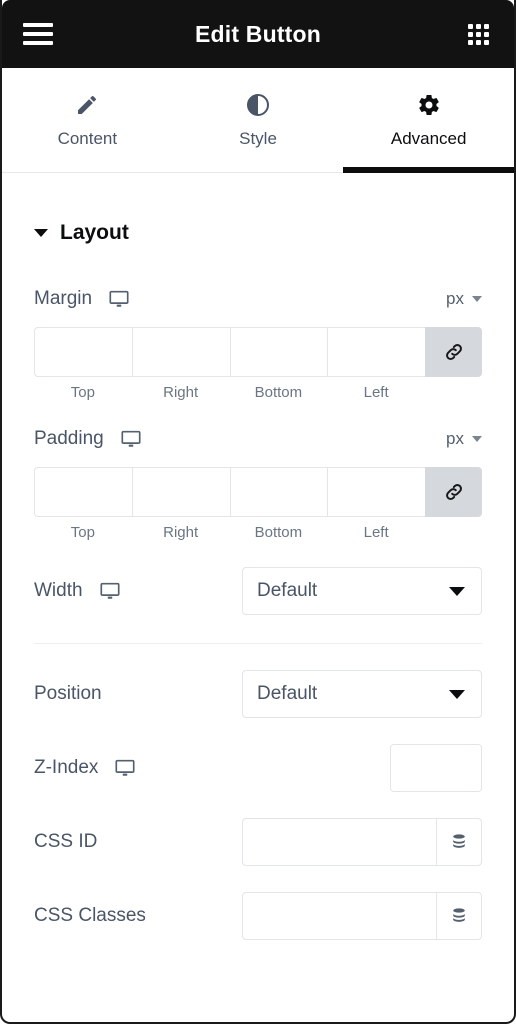 The image size is (516, 1024). Describe the element at coordinates (181, 532) in the screenshot. I see `padding-right-label: Right` at that location.